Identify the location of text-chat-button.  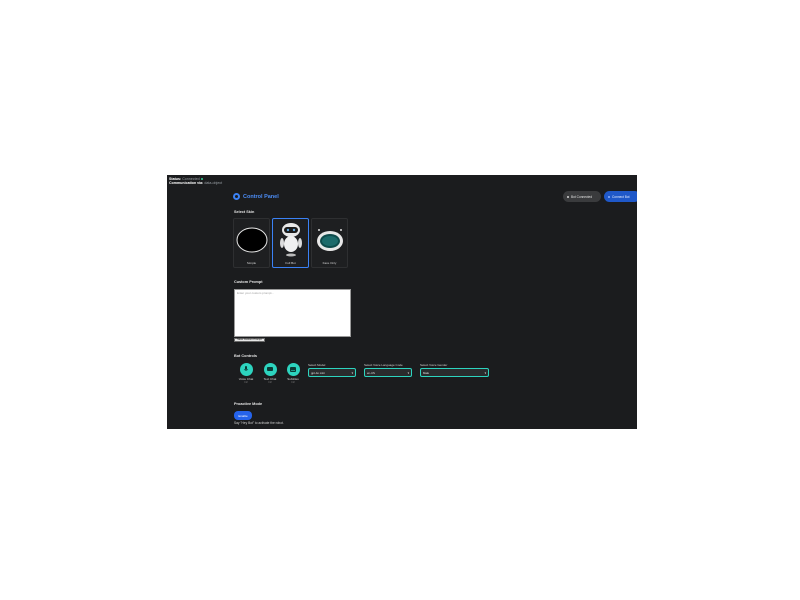
(270, 369).